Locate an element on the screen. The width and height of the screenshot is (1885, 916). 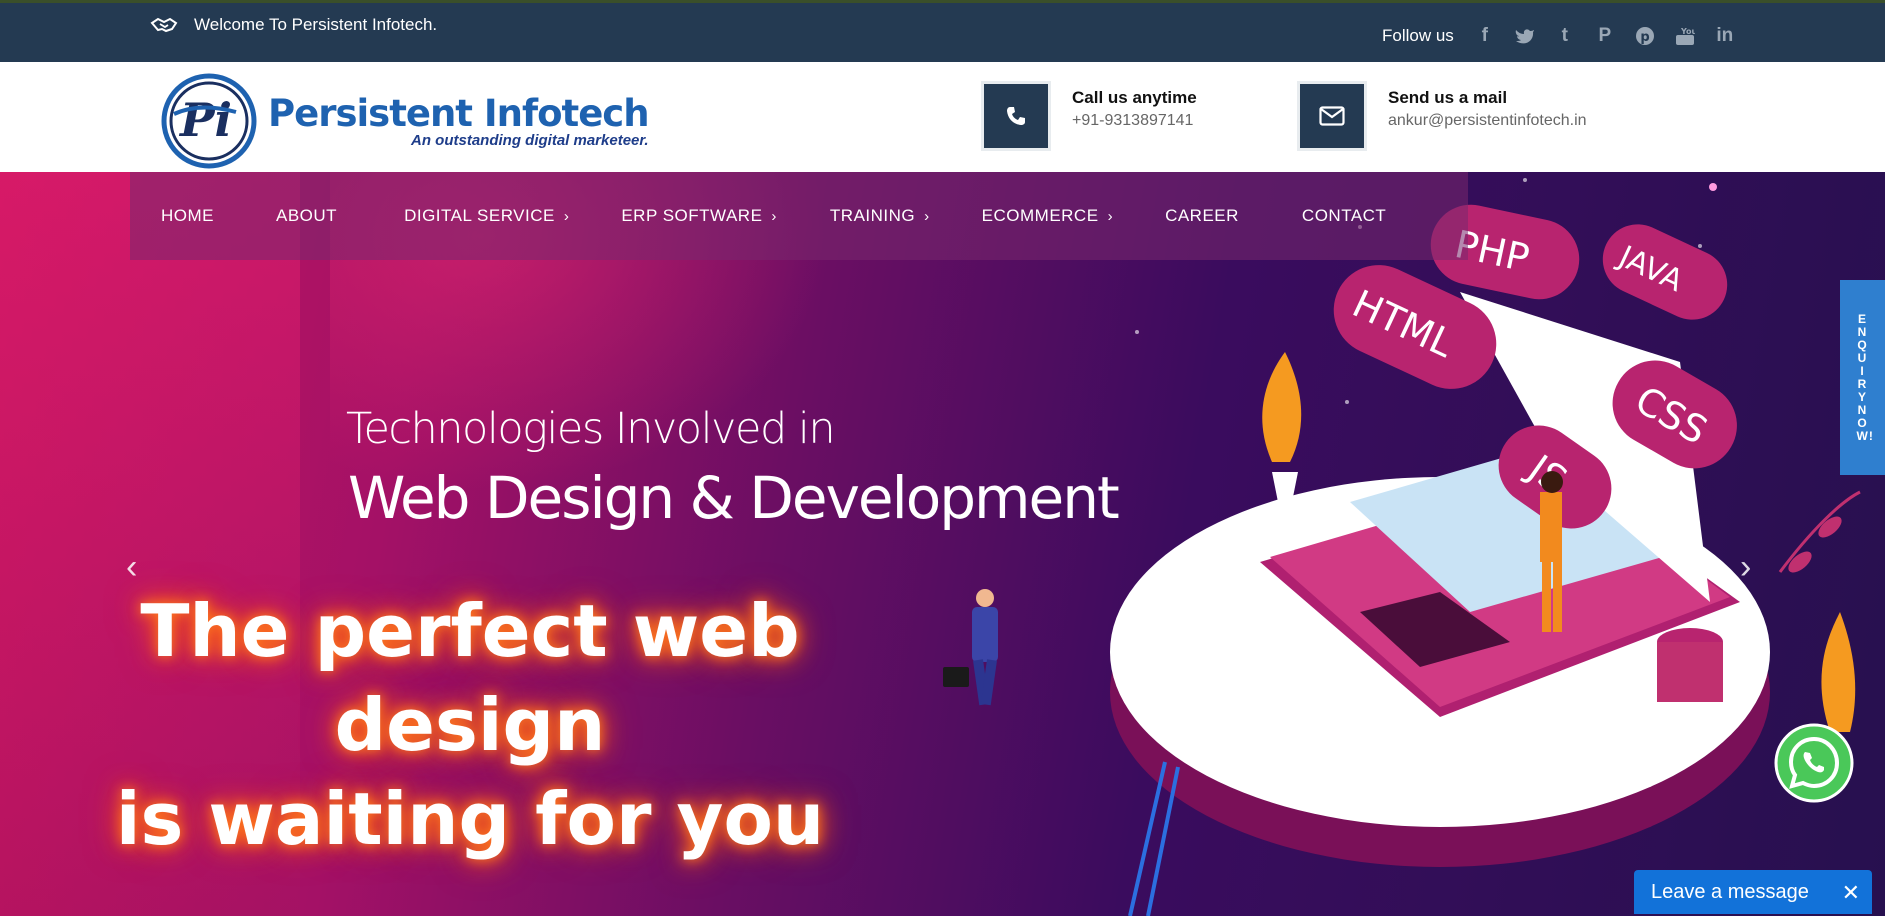
follow-label: Follow us is located at coordinates (1418, 35).